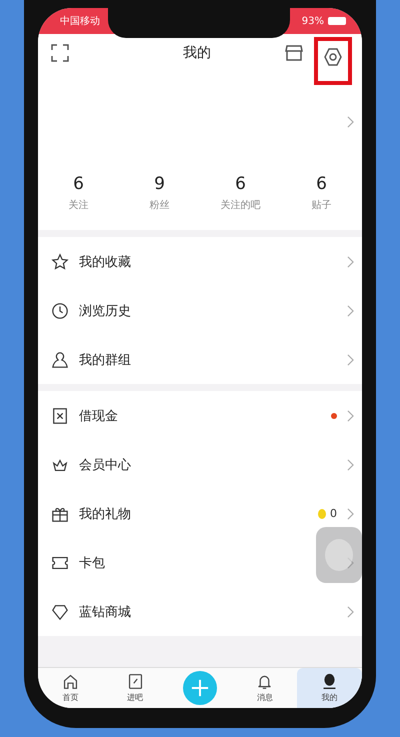  Describe the element at coordinates (70, 688) in the screenshot. I see `tab: 首页` at that location.